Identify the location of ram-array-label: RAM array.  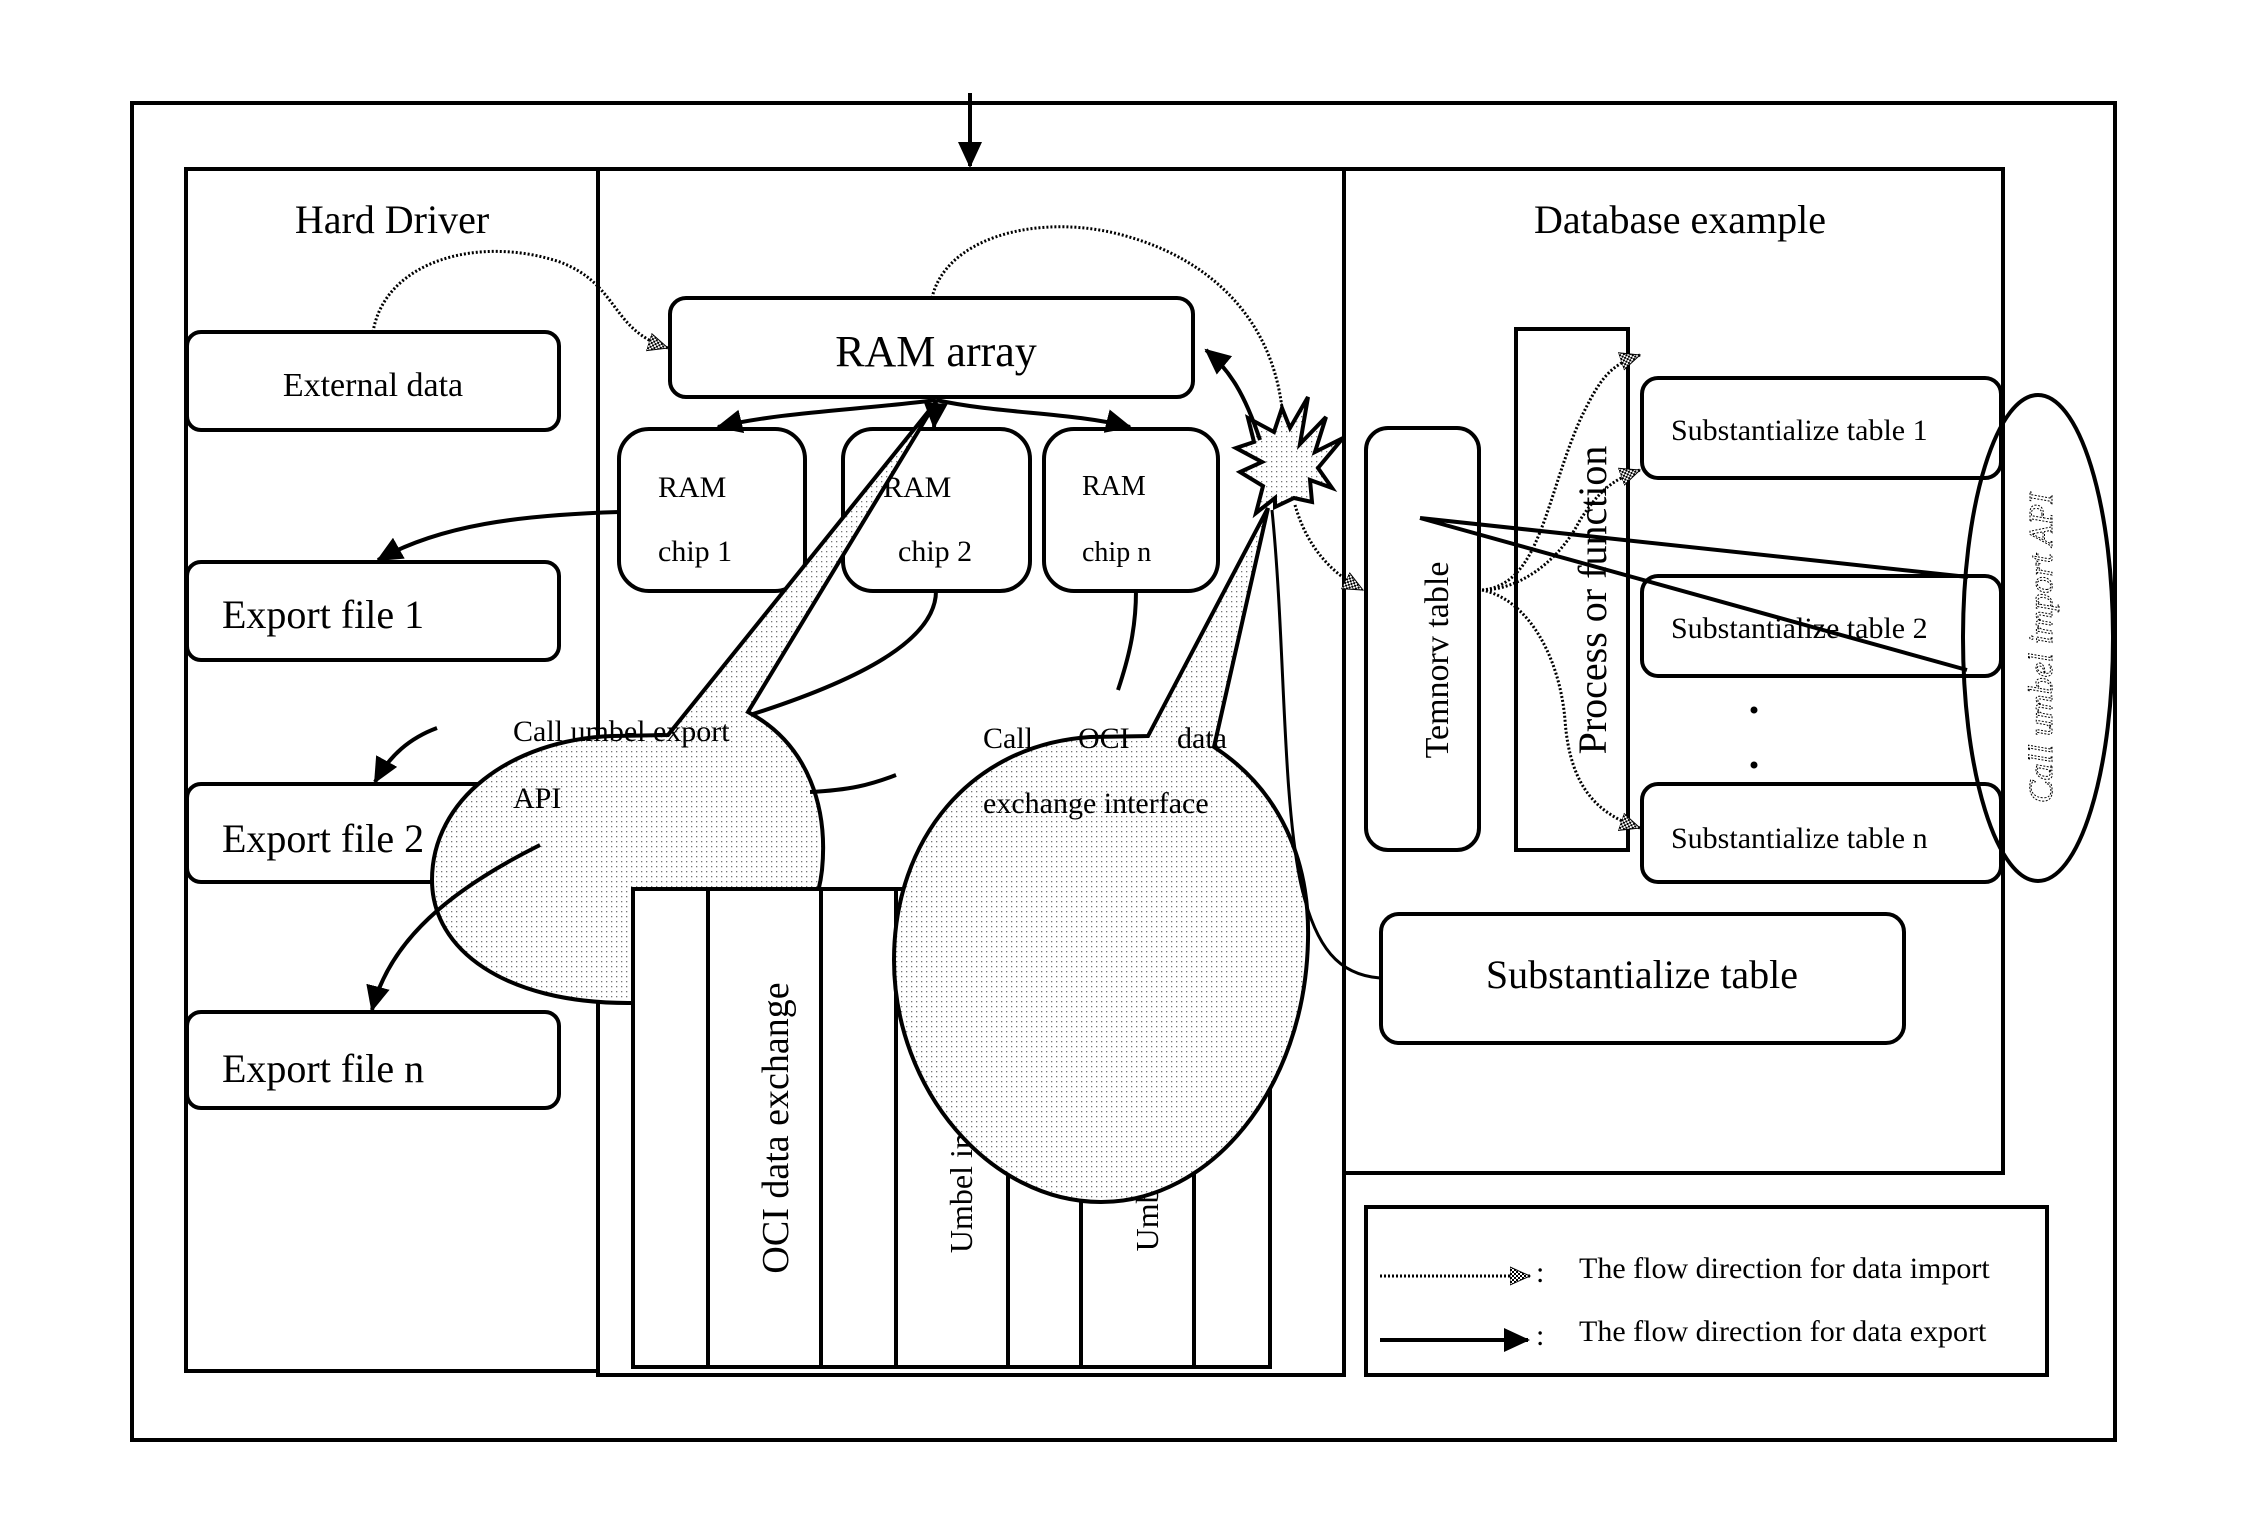
(936, 351).